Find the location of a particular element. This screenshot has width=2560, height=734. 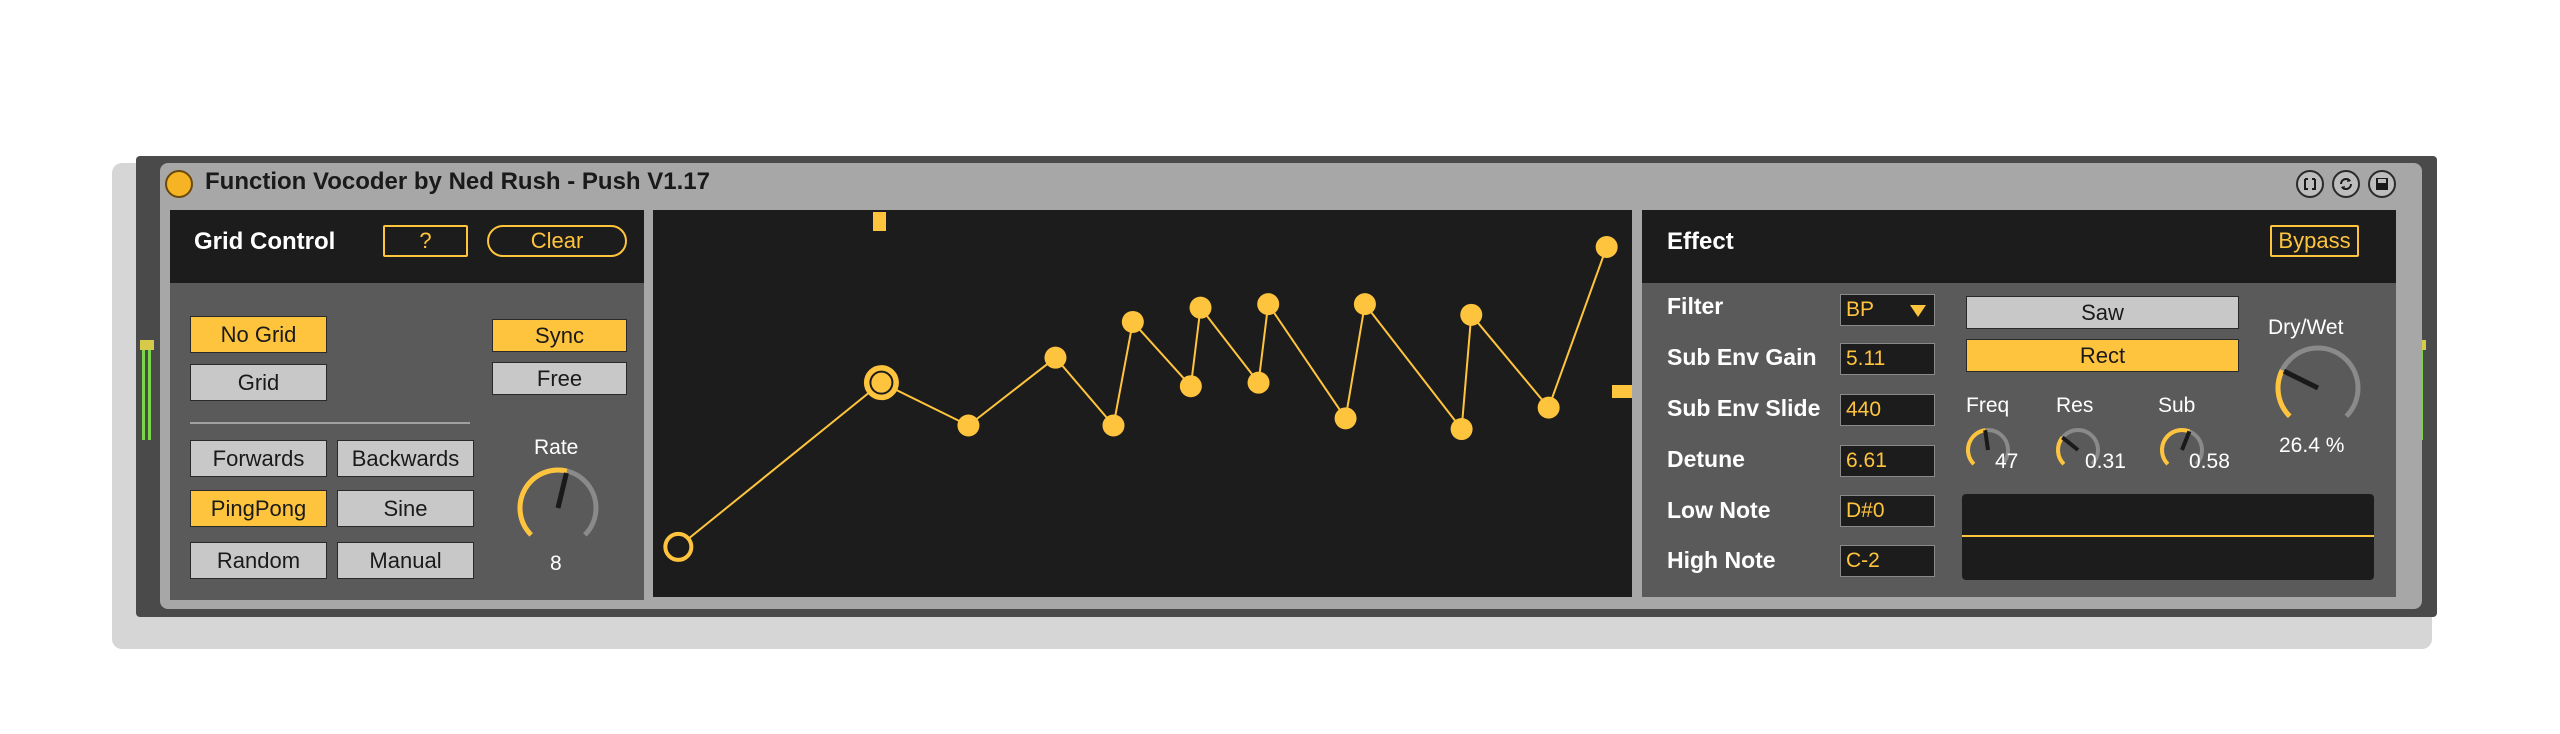

saw-button: Saw is located at coordinates (2102, 312).